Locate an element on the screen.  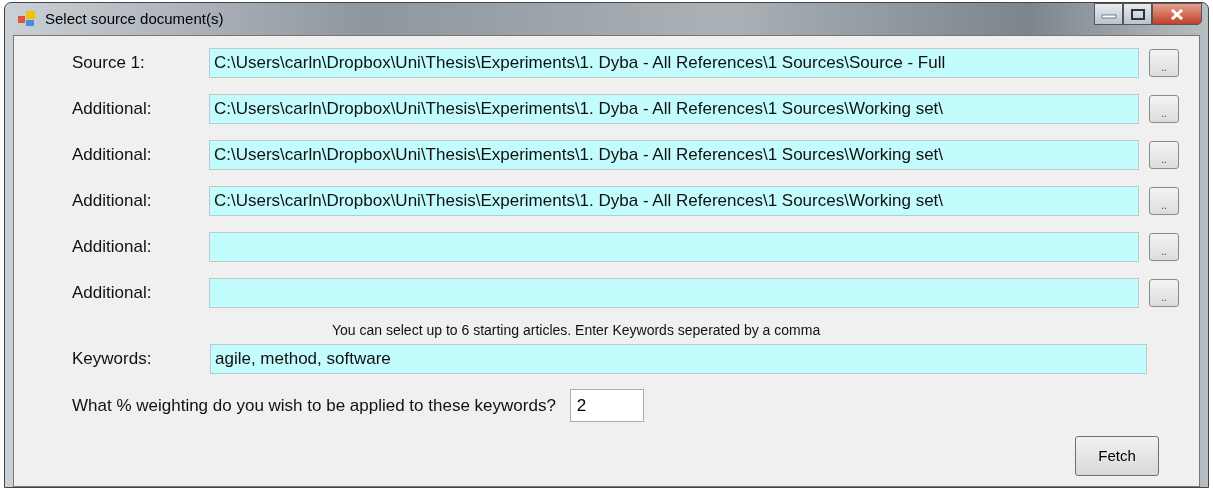
close-icon is located at coordinates (1177, 14).